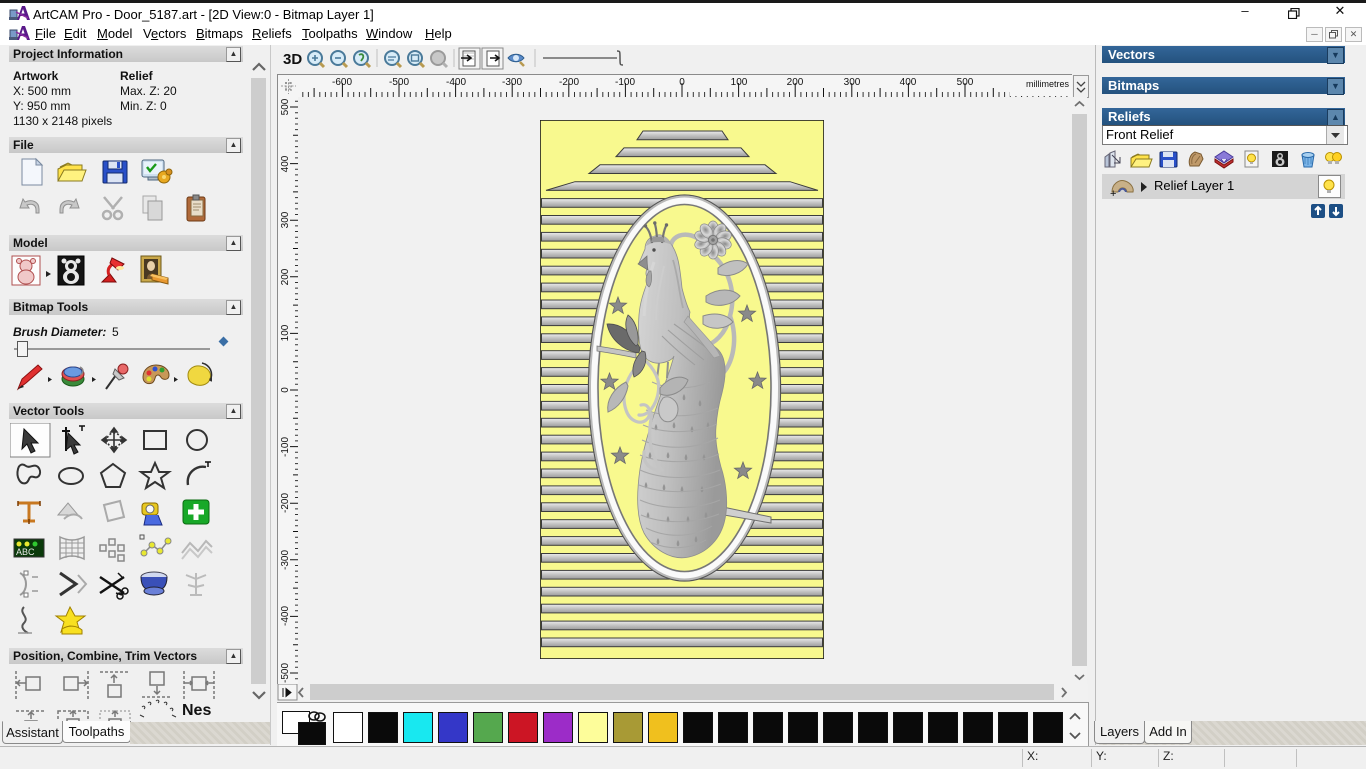 Image resolution: width=1366 pixels, height=769 pixels. Describe the element at coordinates (25, 552) in the screenshot. I see `svg-text: ABC` at that location.